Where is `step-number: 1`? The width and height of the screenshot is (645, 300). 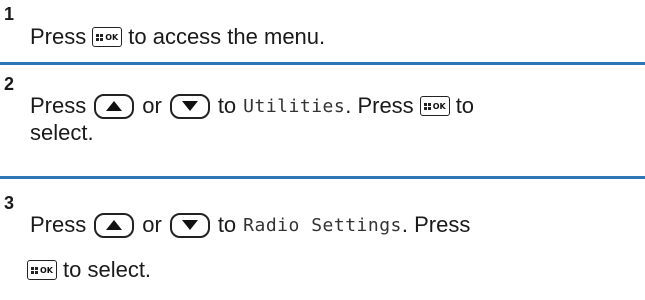
step-number: 1 is located at coordinates (9, 14).